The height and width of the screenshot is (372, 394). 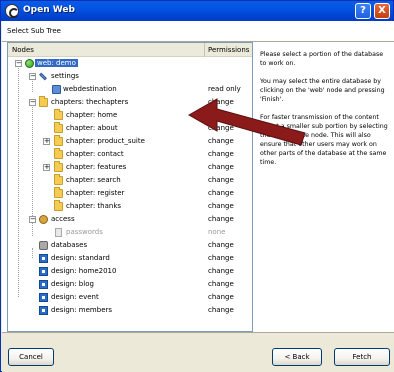 What do you see at coordinates (105, 141) in the screenshot?
I see `node-label: chapter: product_suite` at bounding box center [105, 141].